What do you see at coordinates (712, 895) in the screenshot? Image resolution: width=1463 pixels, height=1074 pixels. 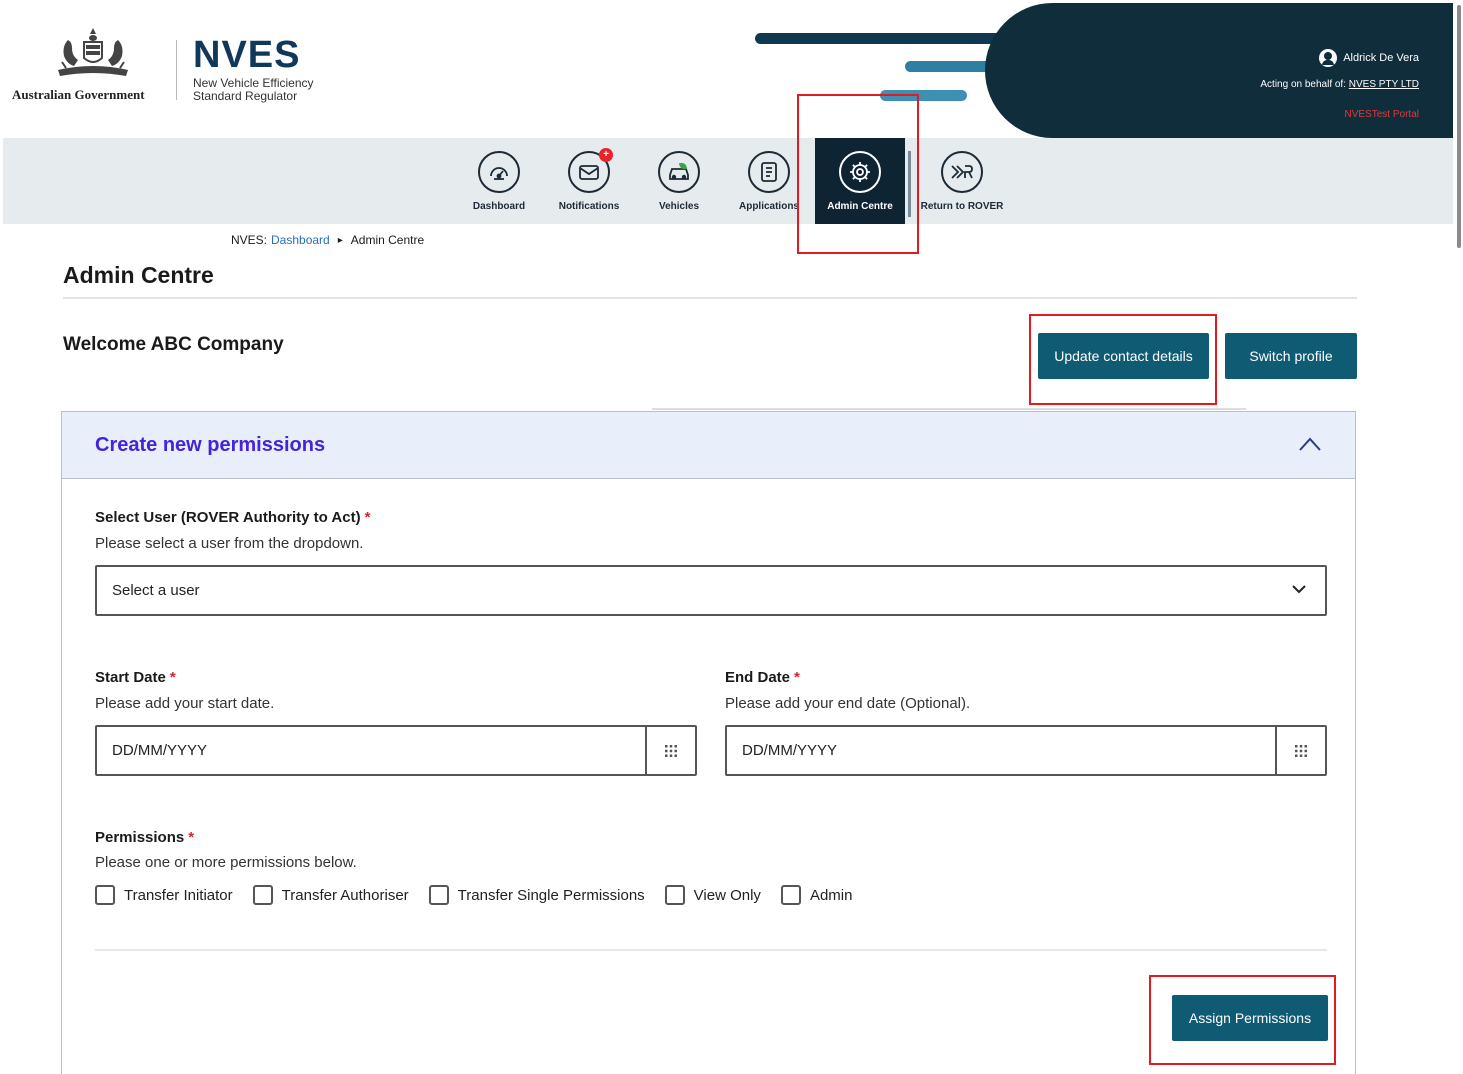 I see `permission-view-only: View Only` at bounding box center [712, 895].